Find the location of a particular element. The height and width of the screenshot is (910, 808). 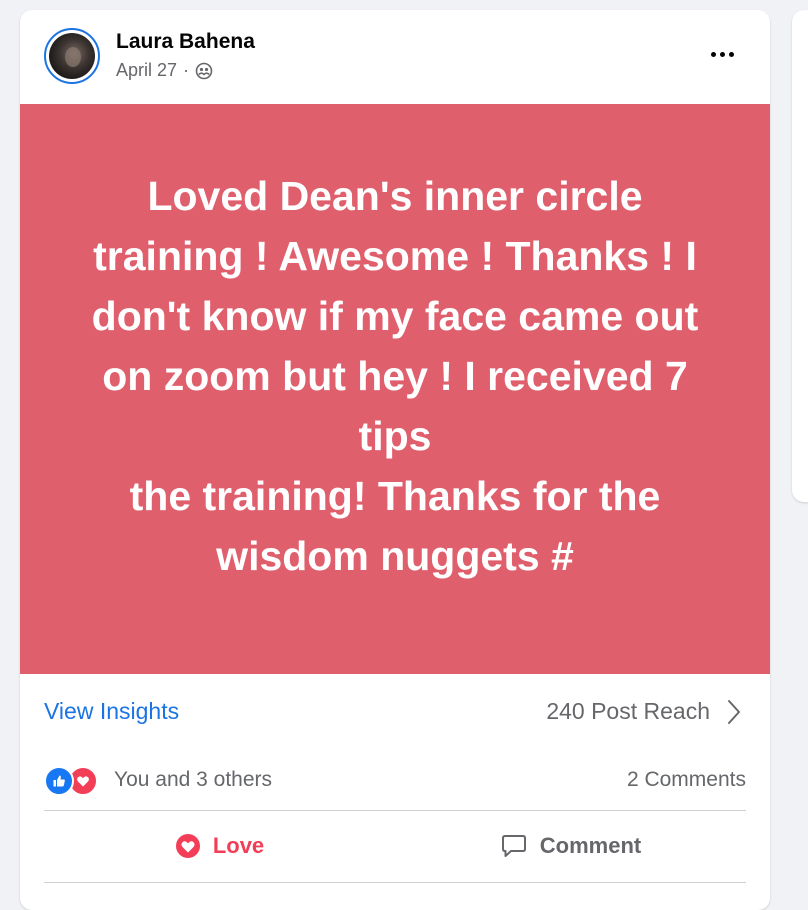

bottom-divider is located at coordinates (395, 882).